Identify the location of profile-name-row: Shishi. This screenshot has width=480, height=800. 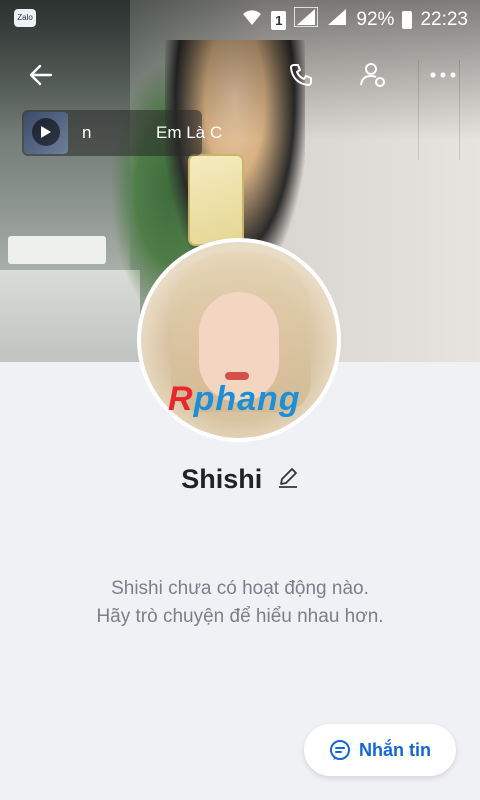
(240, 479).